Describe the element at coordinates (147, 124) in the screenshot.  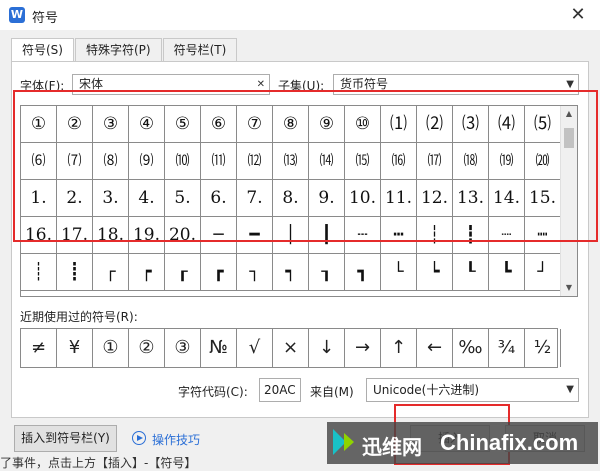
I see `symbol-cell: ④` at that location.